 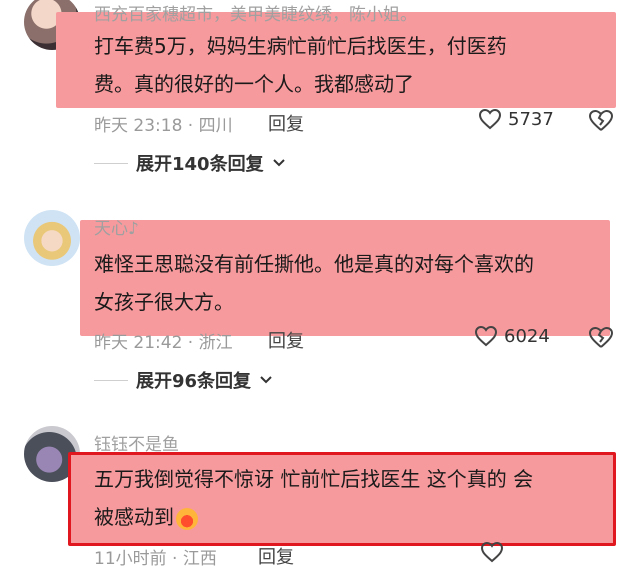 I want to click on like-button, so click(x=492, y=552).